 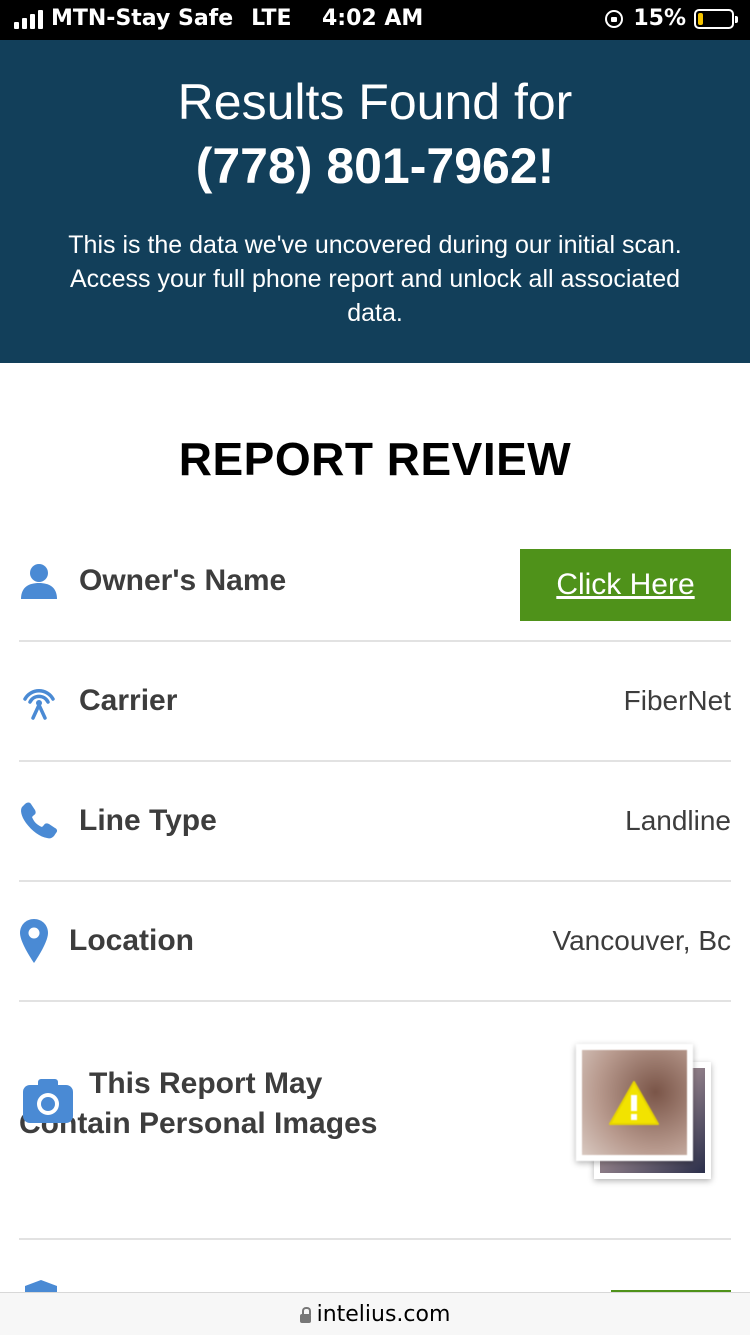 I want to click on hero-title-line: Results Found for, so click(x=375, y=102).